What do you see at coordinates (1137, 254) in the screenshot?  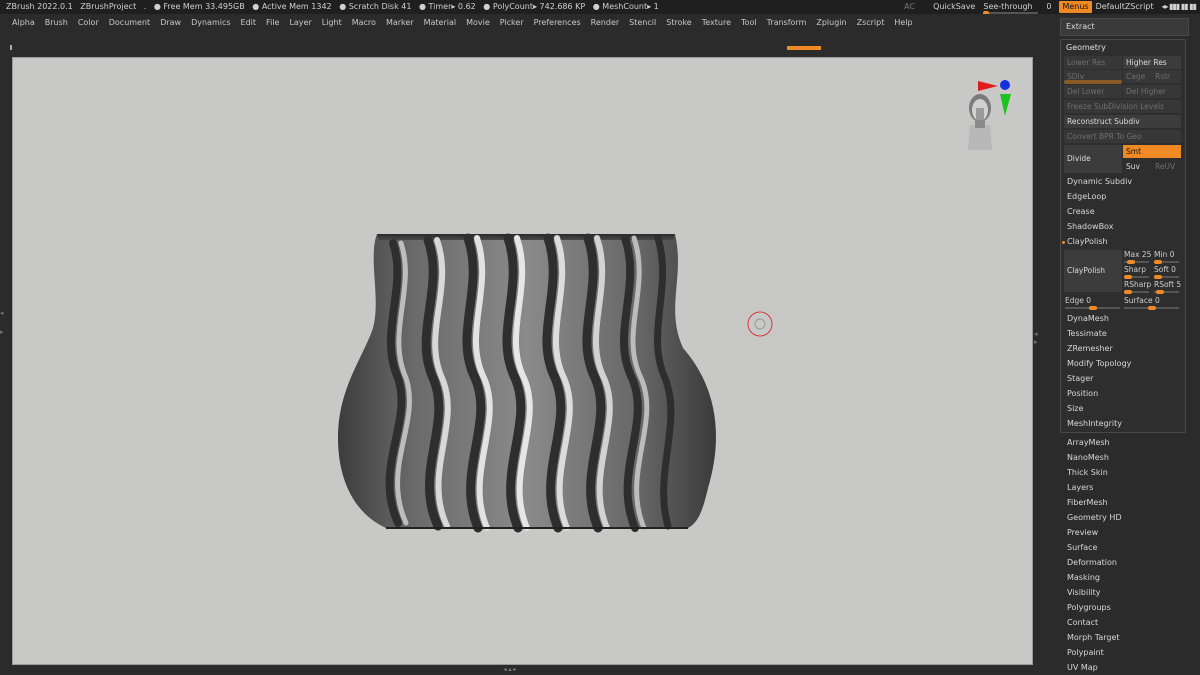 I see `max-slider: Max 25` at bounding box center [1137, 254].